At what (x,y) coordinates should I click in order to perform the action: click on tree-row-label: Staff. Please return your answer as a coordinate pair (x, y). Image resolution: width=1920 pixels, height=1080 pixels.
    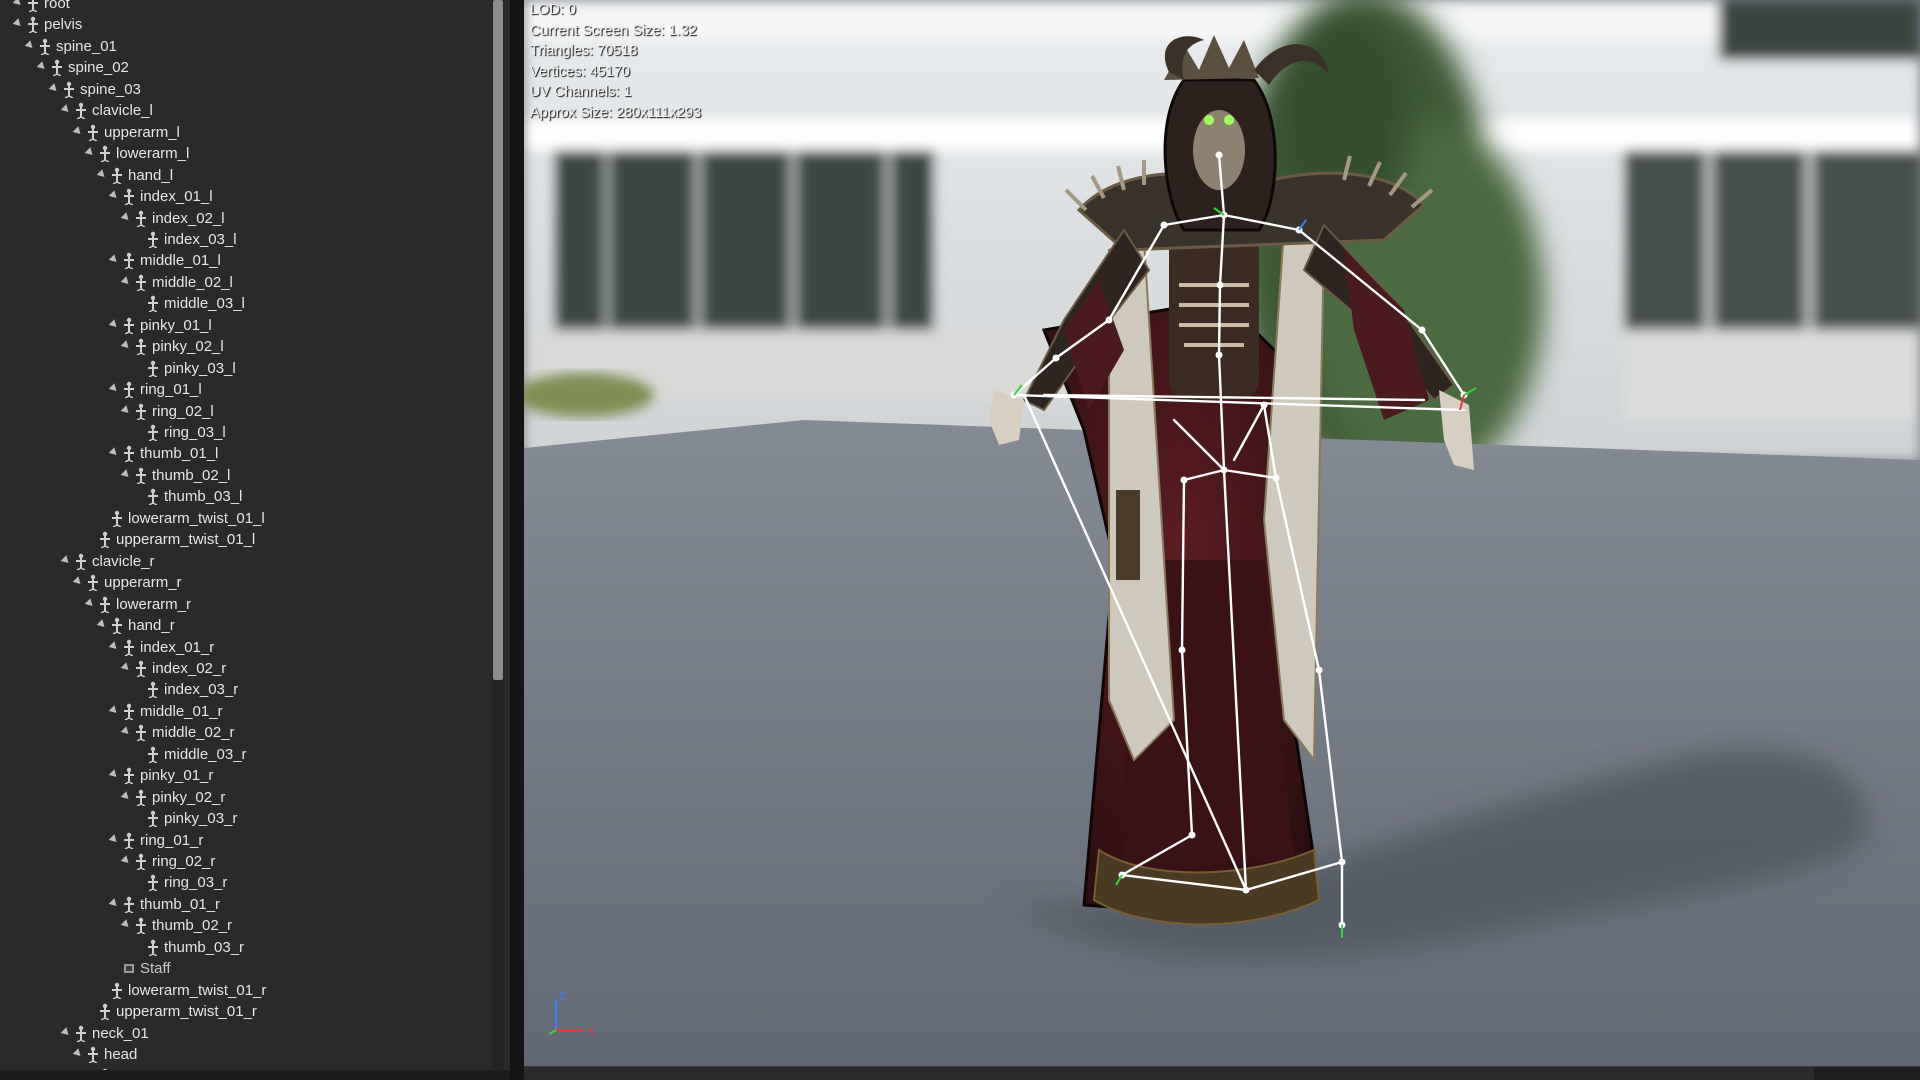
    Looking at the image, I should click on (155, 969).